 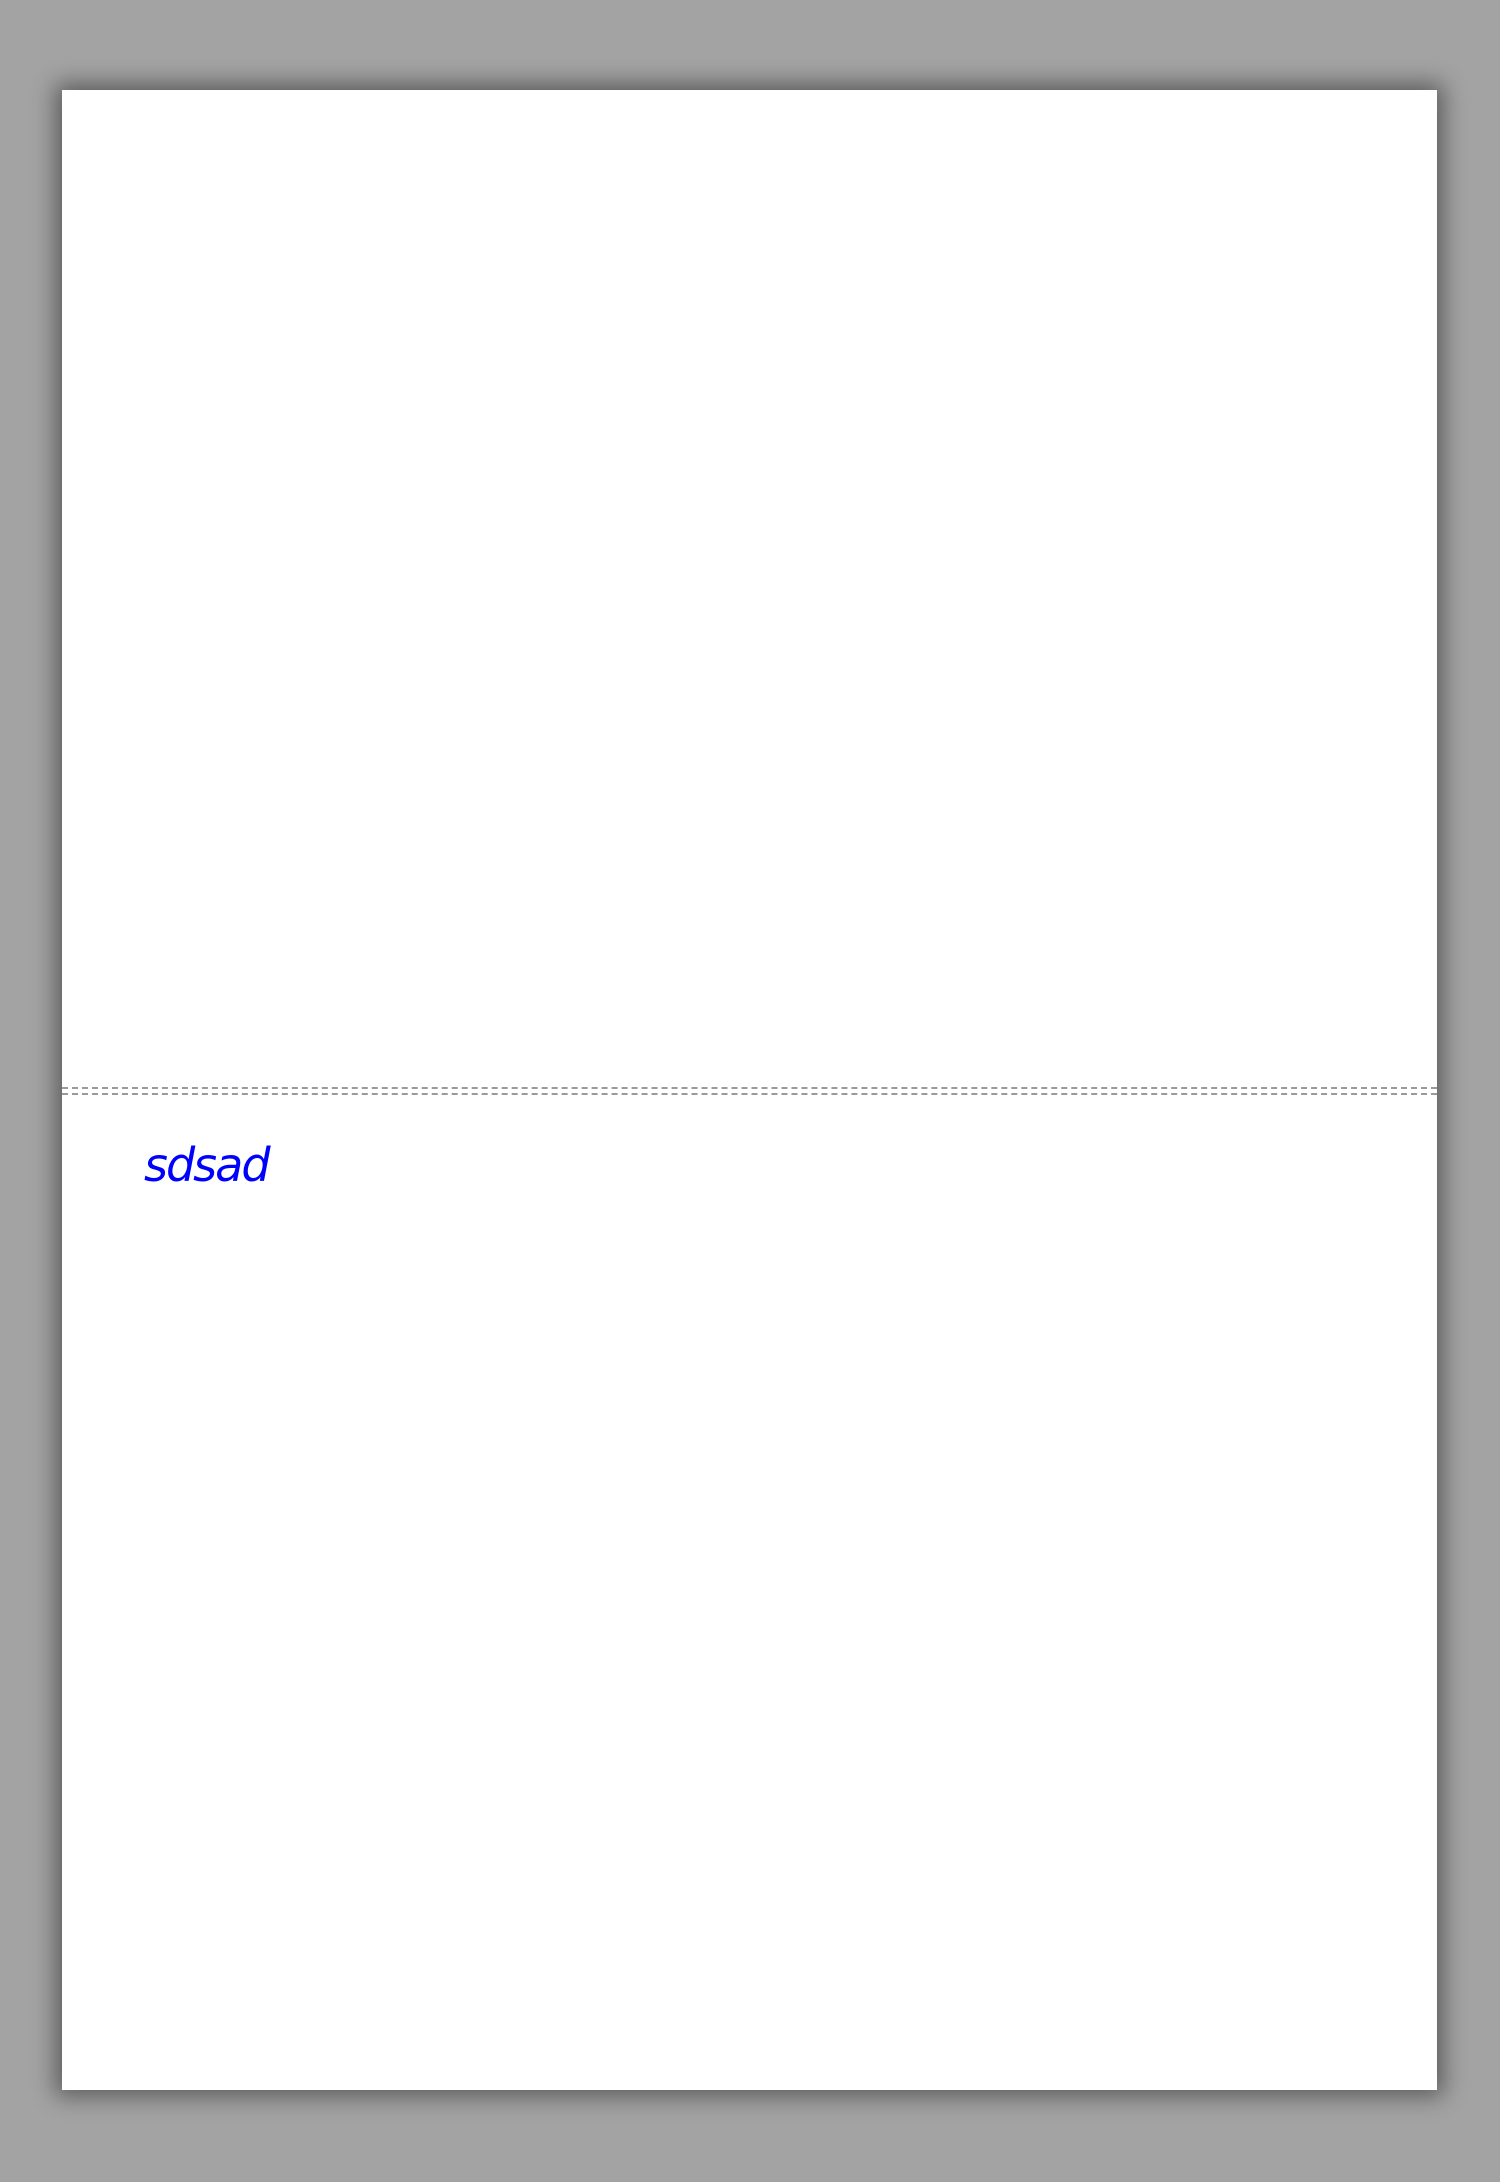 I want to click on page-divider-dashed-bottom, so click(x=749, y=1094).